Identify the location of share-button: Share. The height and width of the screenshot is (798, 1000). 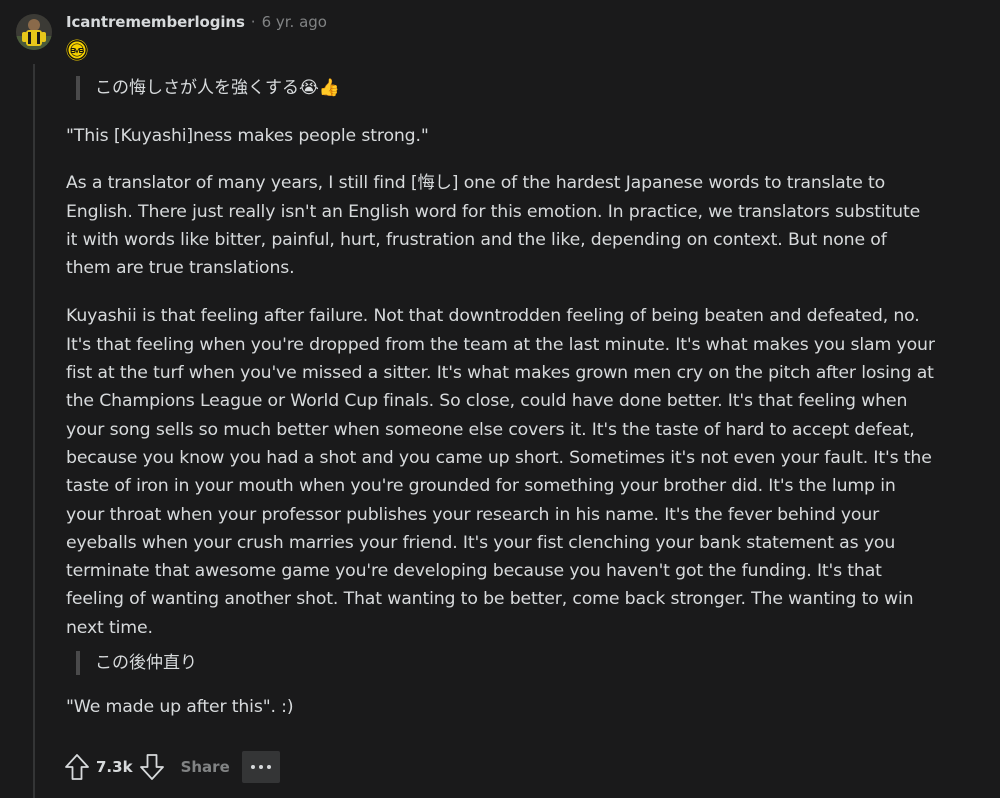
(205, 767).